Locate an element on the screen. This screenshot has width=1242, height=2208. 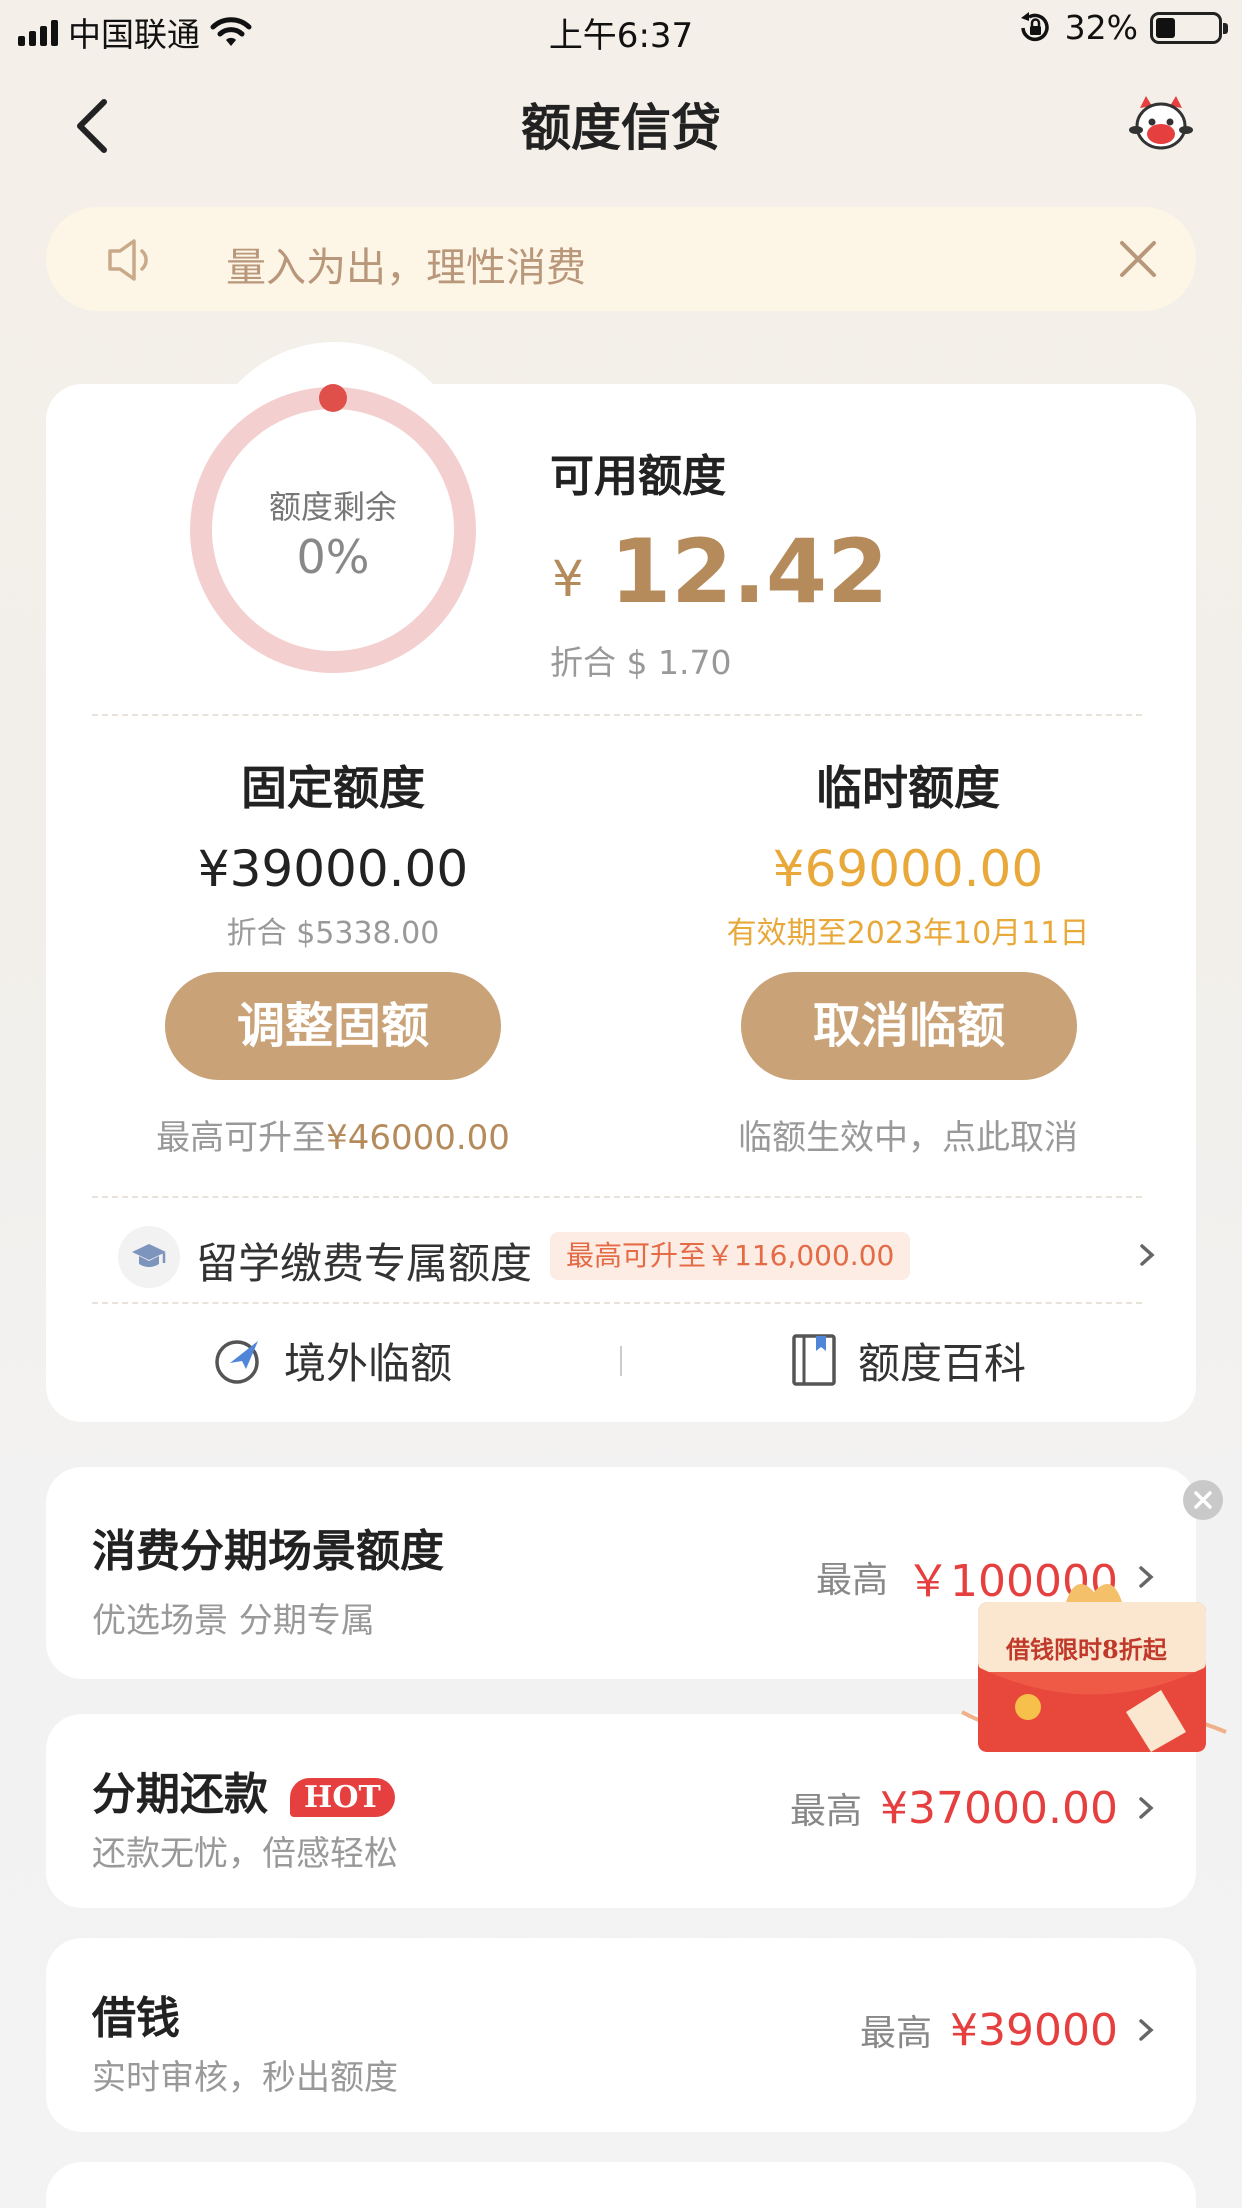
available-amount: 12.42 is located at coordinates (749, 571).